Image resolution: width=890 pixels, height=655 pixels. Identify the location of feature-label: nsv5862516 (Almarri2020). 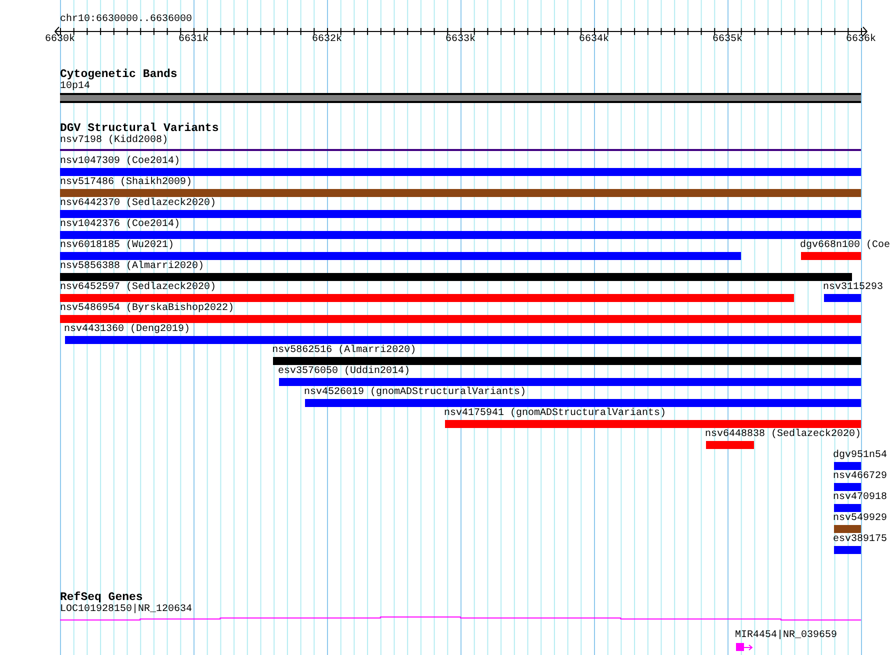
(344, 350).